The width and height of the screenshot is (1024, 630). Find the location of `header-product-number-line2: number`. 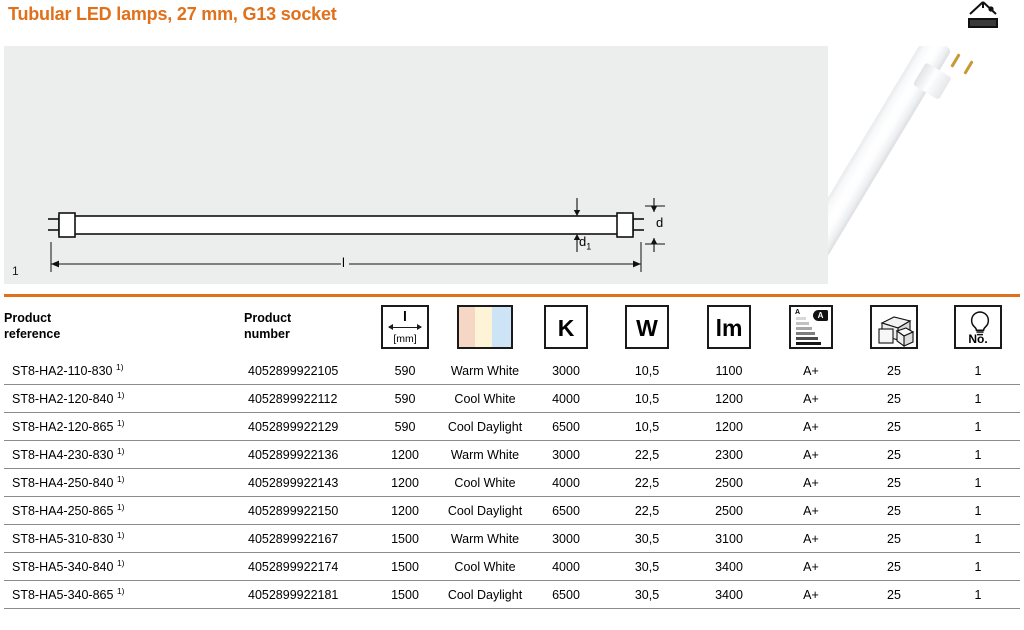

header-product-number-line2: number is located at coordinates (267, 334).